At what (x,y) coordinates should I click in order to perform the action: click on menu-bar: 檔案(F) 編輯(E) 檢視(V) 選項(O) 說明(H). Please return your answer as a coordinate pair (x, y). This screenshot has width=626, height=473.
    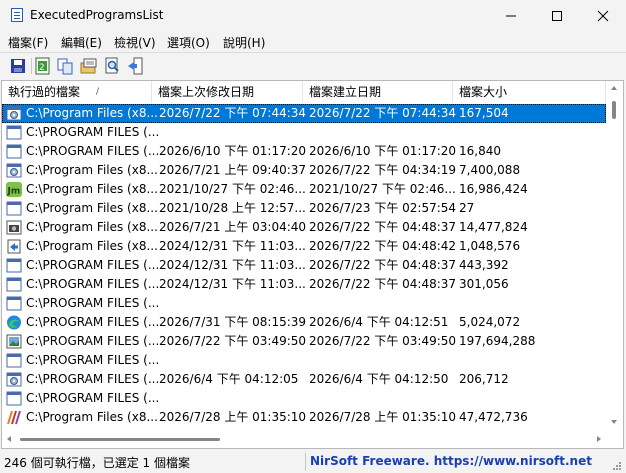
    Looking at the image, I should click on (313, 41).